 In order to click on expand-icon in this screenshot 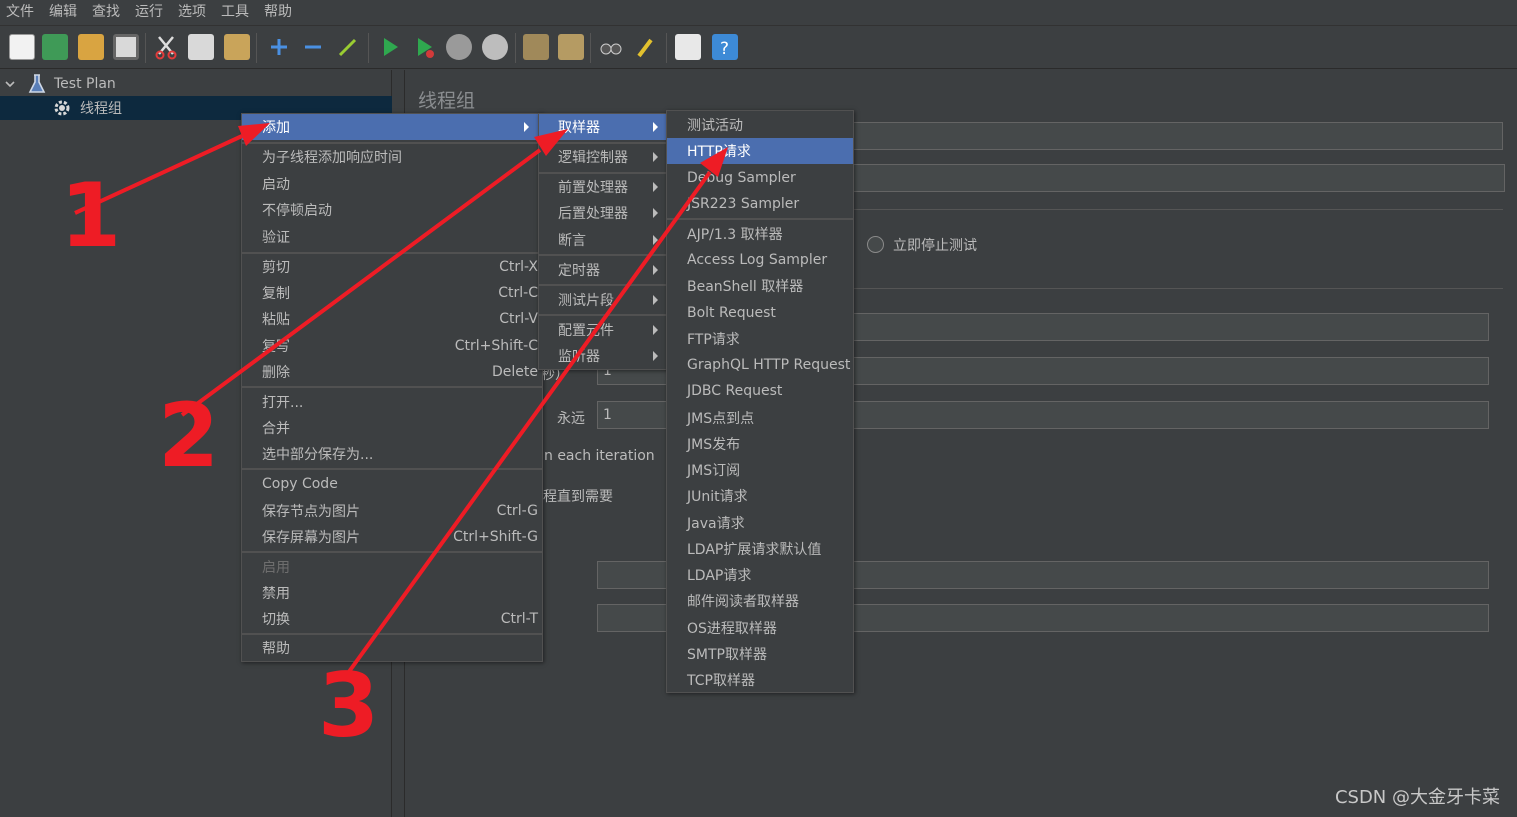, I will do `click(279, 47)`.